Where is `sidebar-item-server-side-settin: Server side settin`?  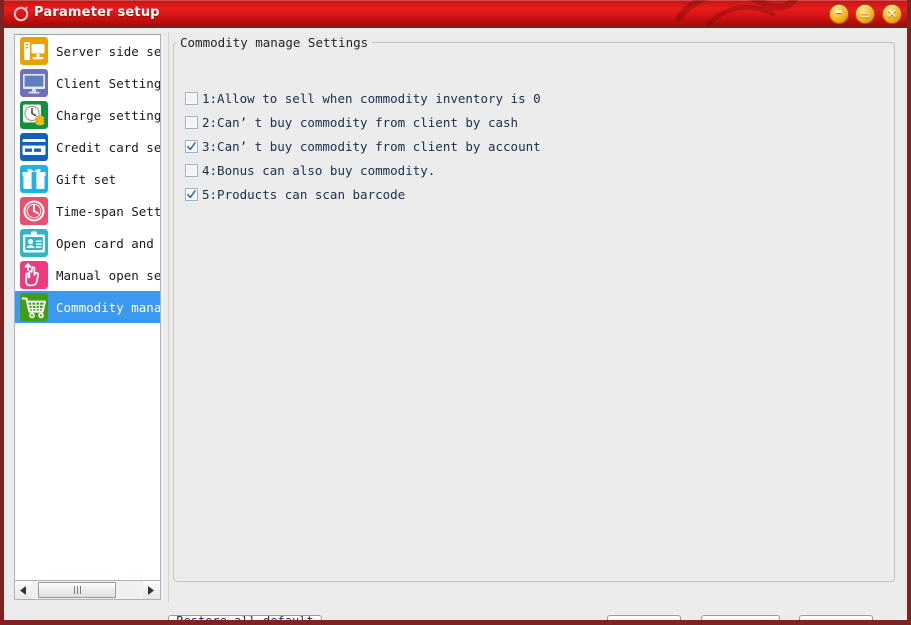 sidebar-item-server-side-settin: Server side settin is located at coordinates (87, 51).